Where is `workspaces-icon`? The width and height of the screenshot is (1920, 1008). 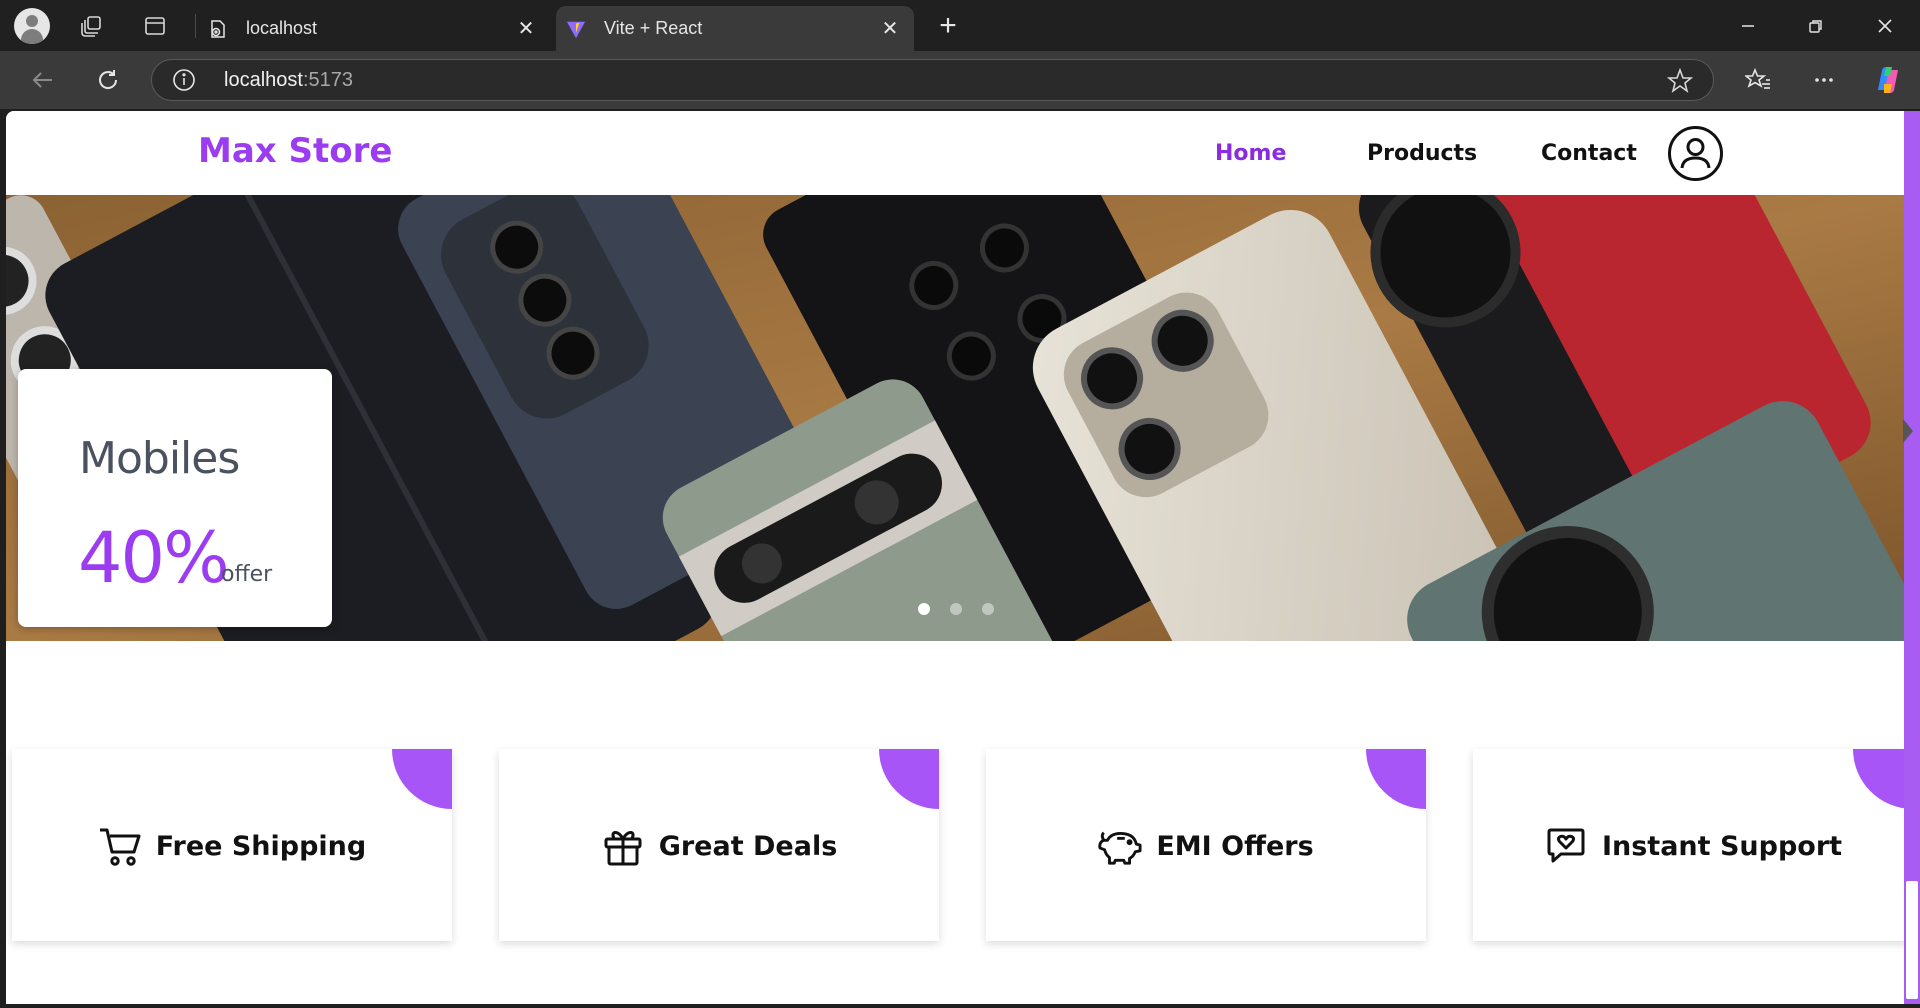
workspaces-icon is located at coordinates (92, 26).